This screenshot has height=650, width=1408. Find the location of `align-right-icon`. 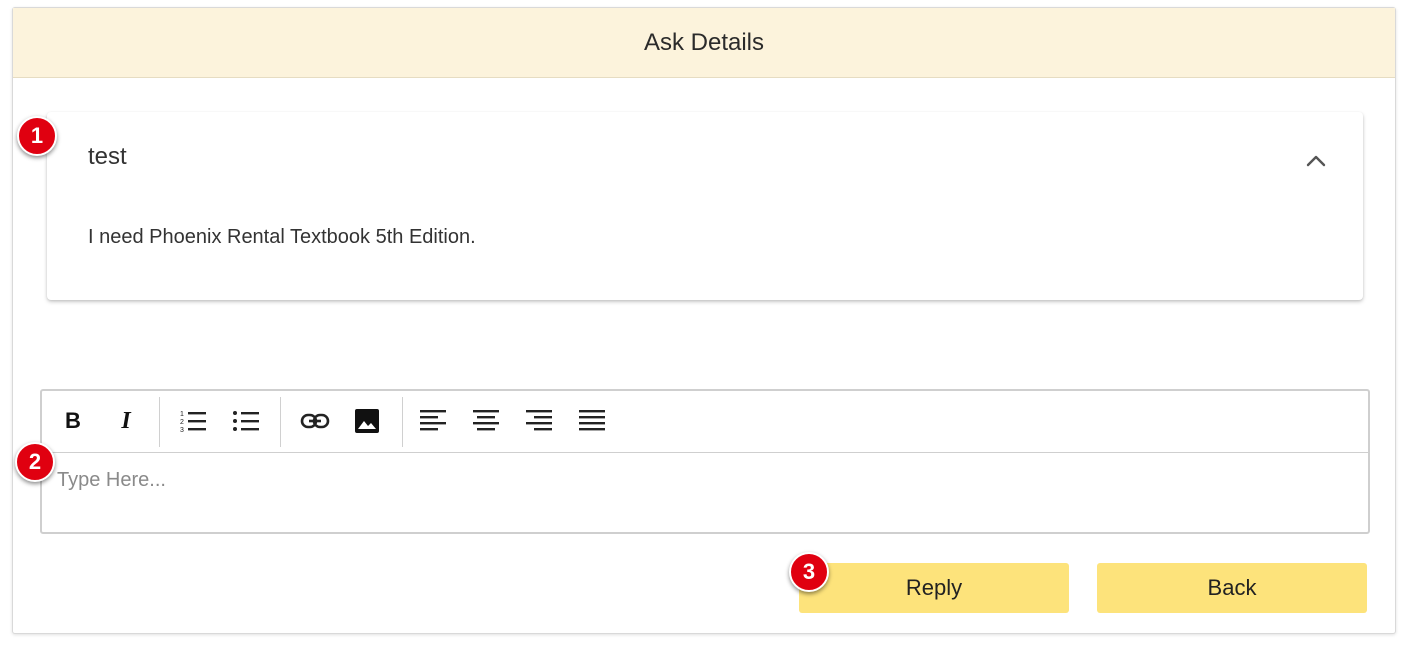

align-right-icon is located at coordinates (539, 420).